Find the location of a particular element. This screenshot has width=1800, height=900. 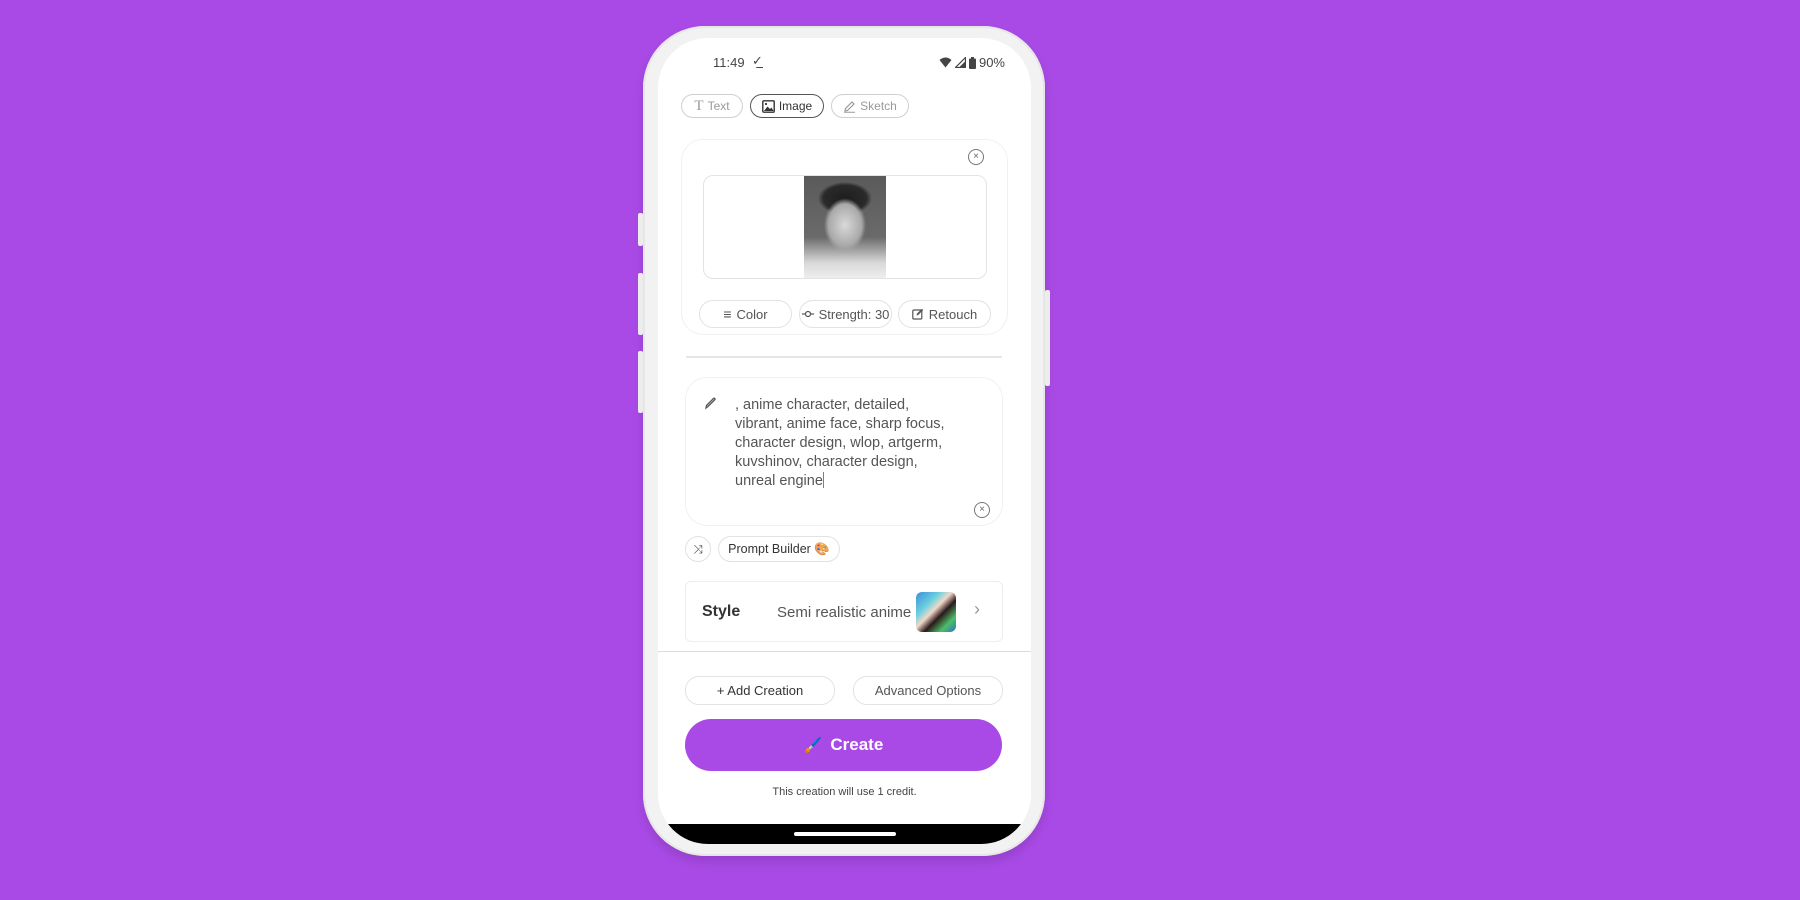

status-time: 11:49 is located at coordinates (729, 62).